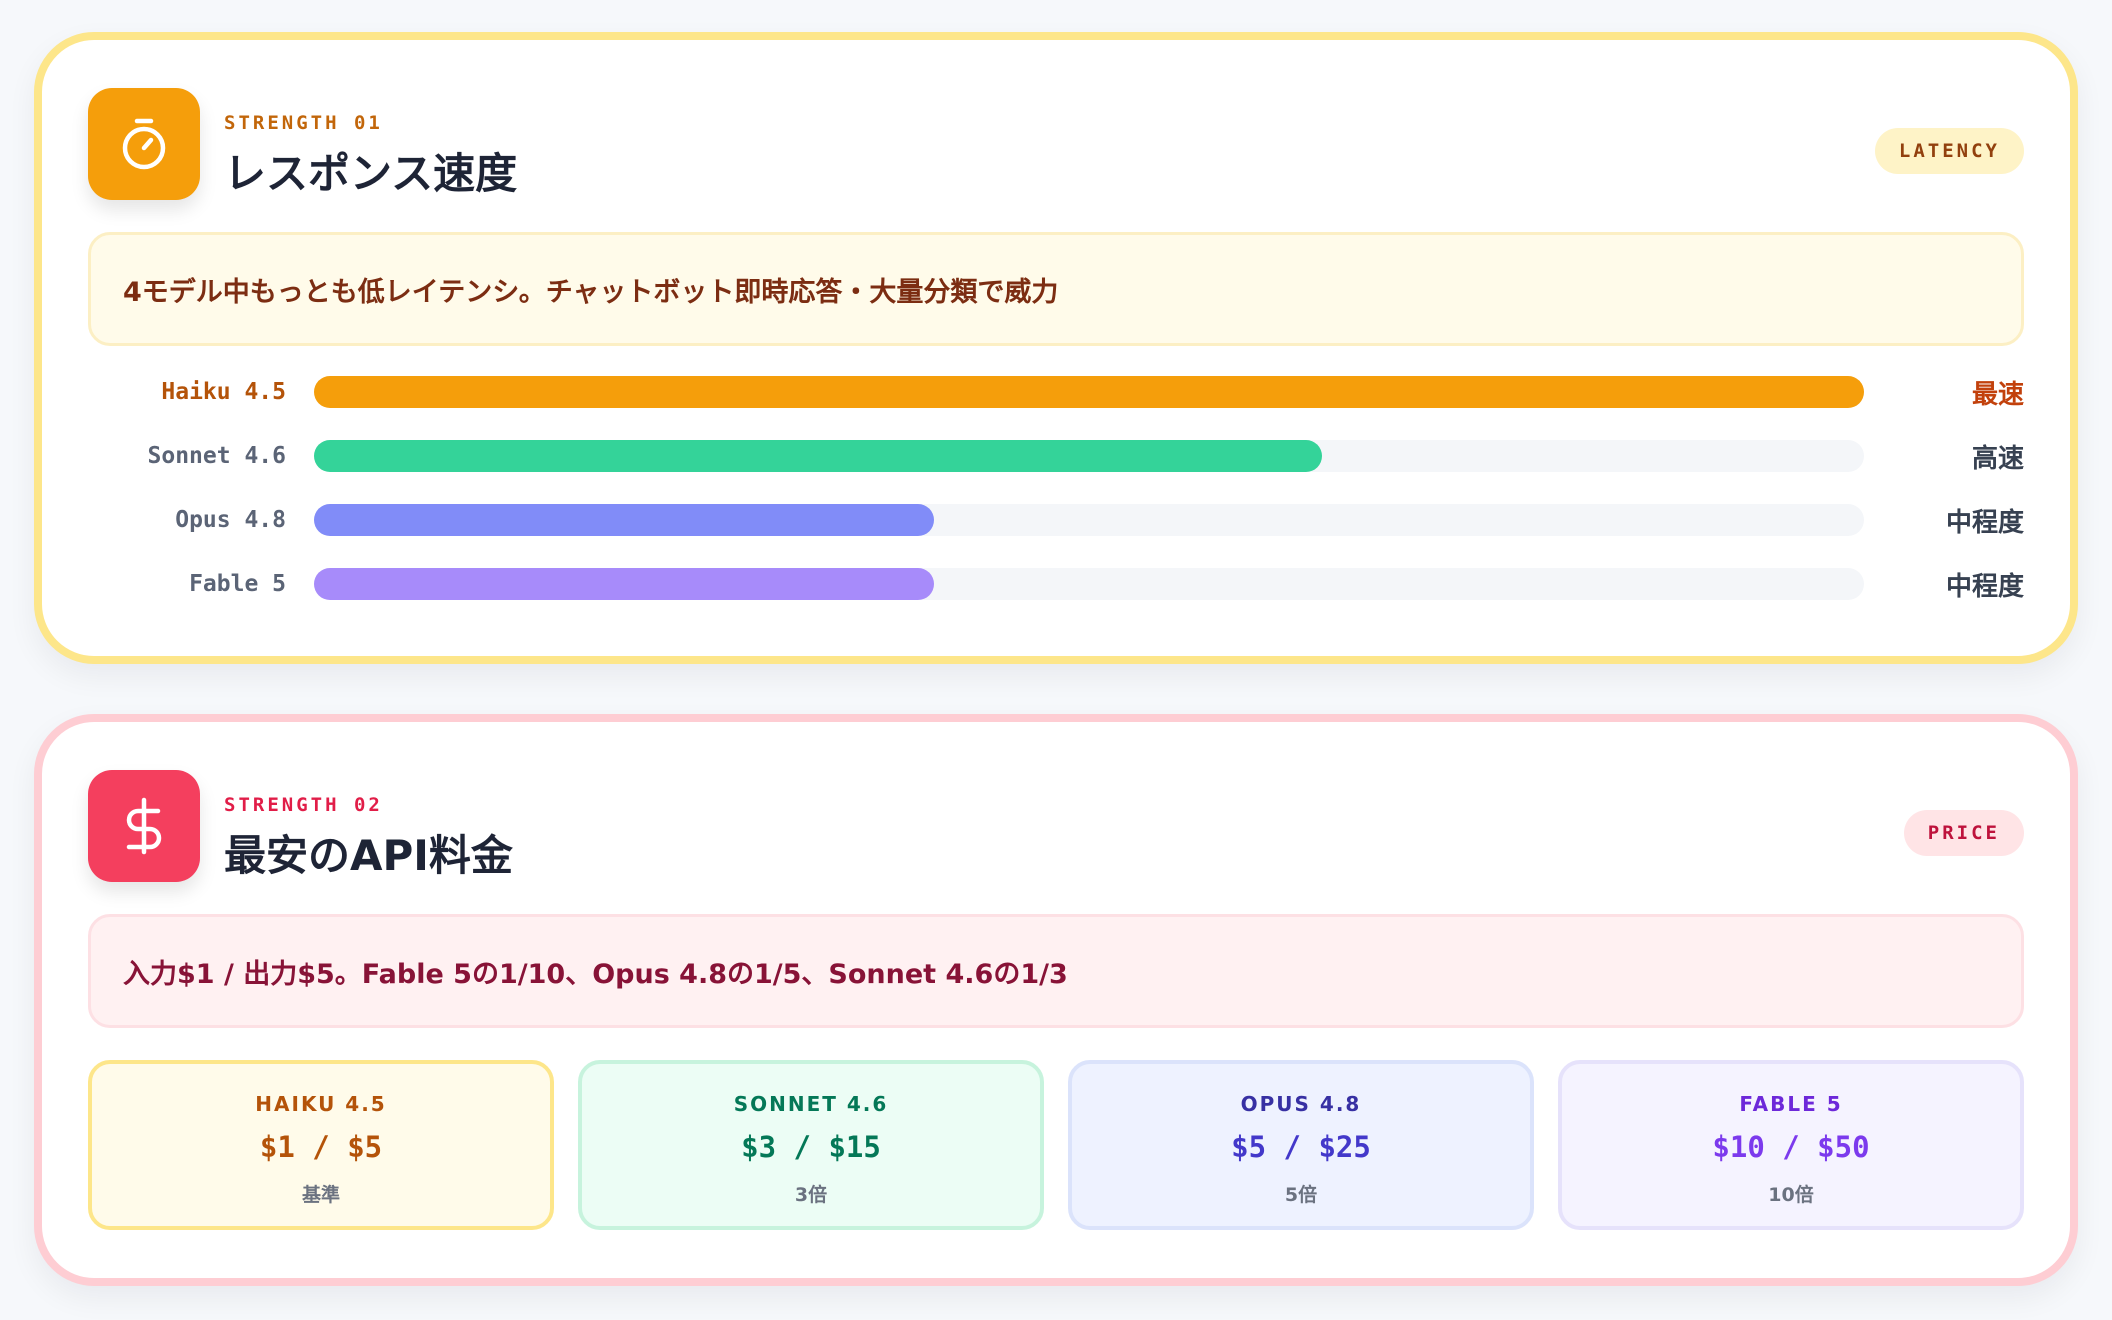  I want to click on card-title: 最安のAPI料金, so click(368, 855).